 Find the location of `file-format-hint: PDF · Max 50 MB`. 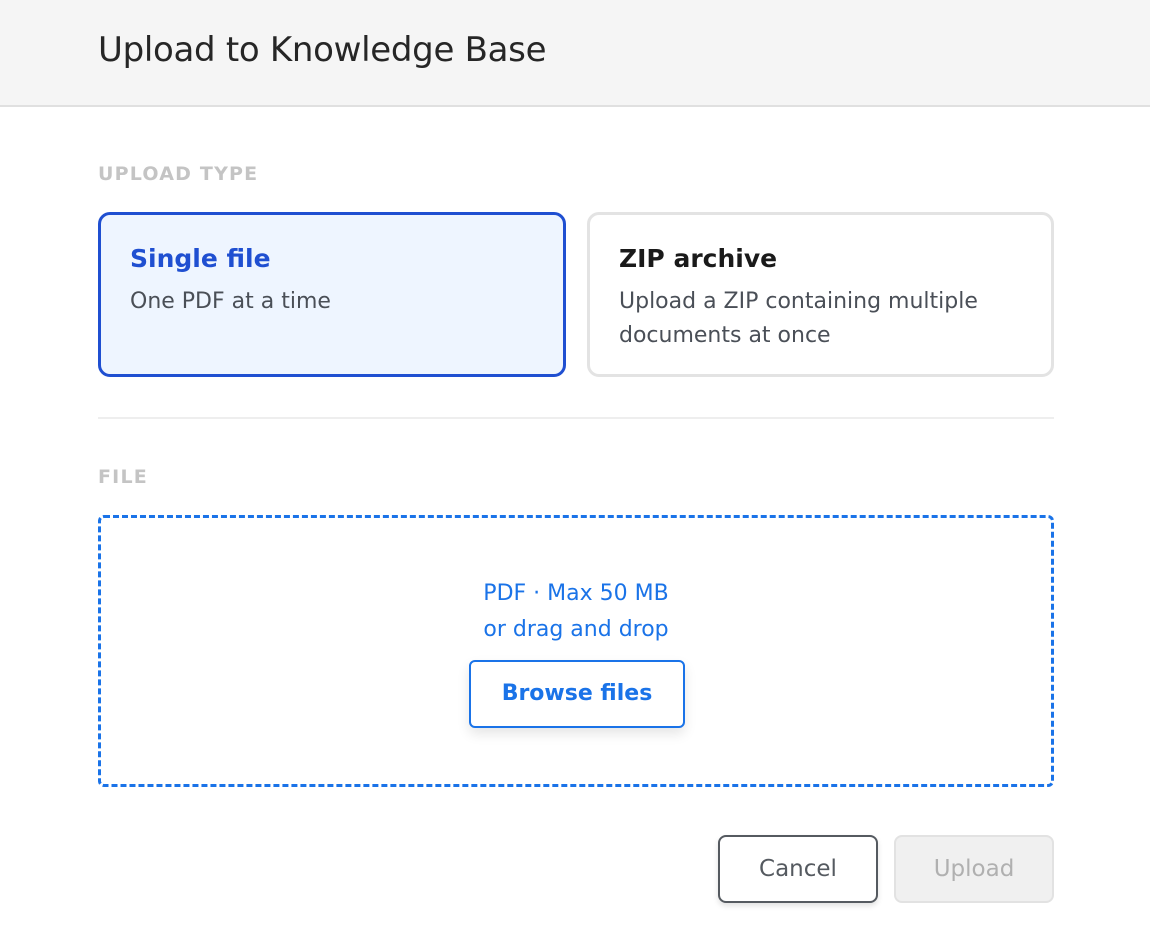

file-format-hint: PDF · Max 50 MB is located at coordinates (576, 593).